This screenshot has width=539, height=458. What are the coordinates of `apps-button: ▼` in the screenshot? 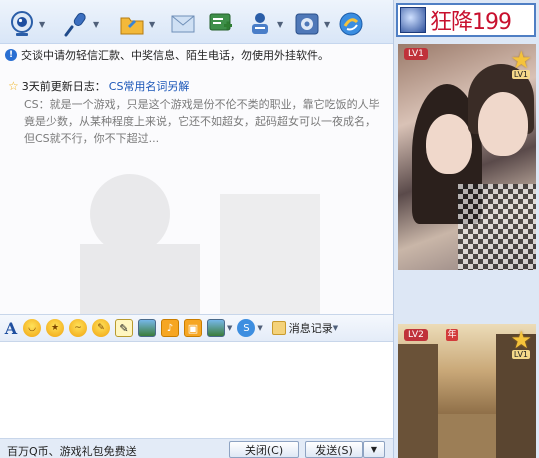 It's located at (264, 24).